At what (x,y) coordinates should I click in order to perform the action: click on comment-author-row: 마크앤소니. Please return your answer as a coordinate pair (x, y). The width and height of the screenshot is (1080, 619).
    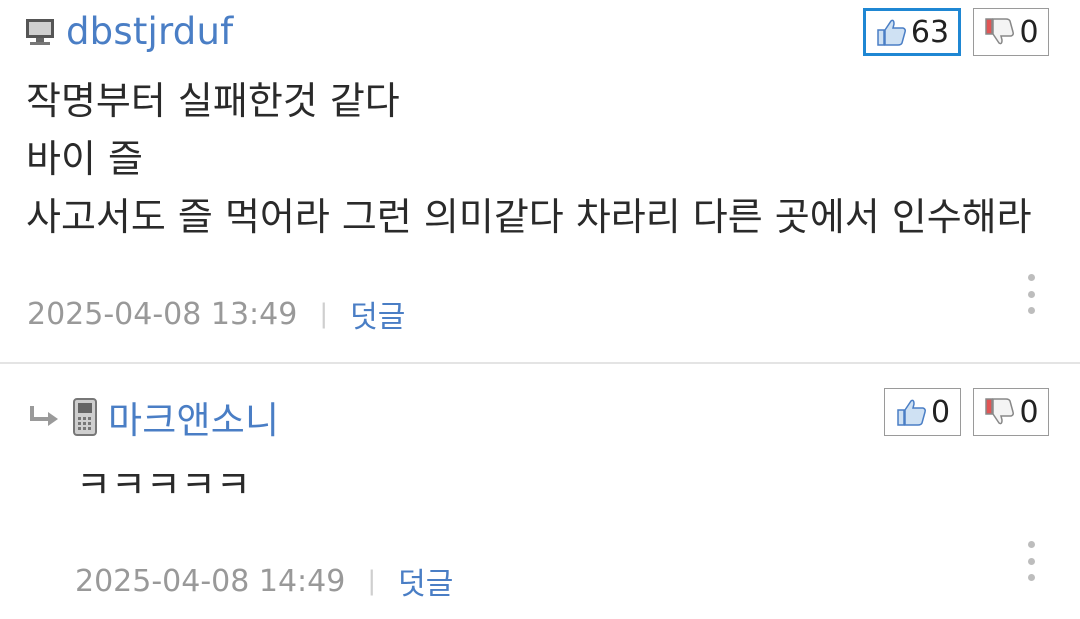
    Looking at the image, I should click on (153, 417).